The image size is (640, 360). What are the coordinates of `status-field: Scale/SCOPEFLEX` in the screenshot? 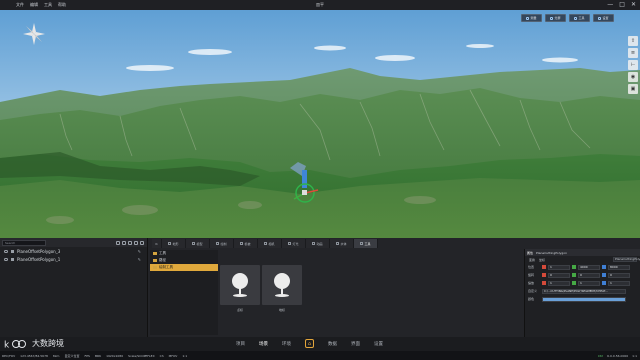 It's located at (141, 355).